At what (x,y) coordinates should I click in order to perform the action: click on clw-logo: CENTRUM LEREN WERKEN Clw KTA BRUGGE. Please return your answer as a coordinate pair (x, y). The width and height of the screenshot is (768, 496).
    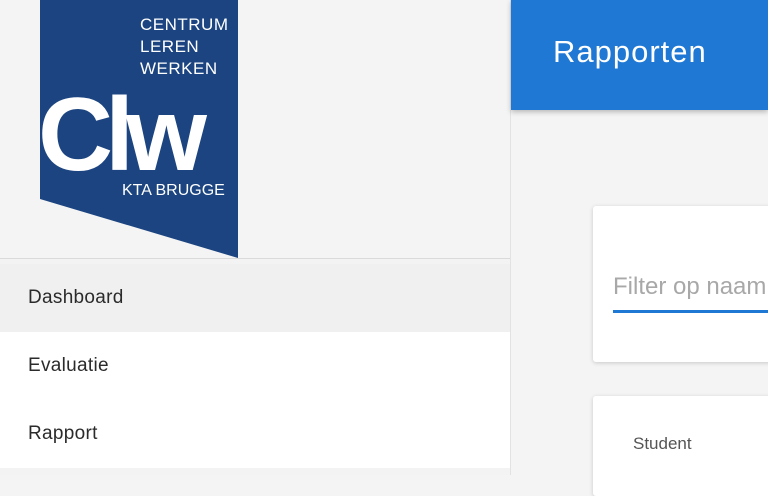
    Looking at the image, I should click on (139, 129).